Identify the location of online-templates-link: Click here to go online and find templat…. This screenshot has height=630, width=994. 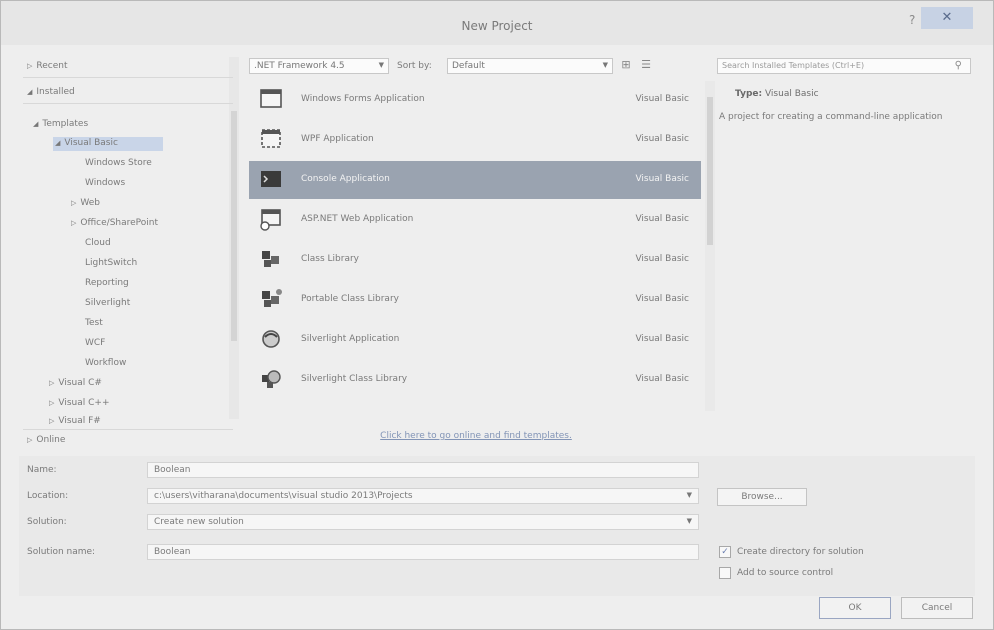
(476, 436).